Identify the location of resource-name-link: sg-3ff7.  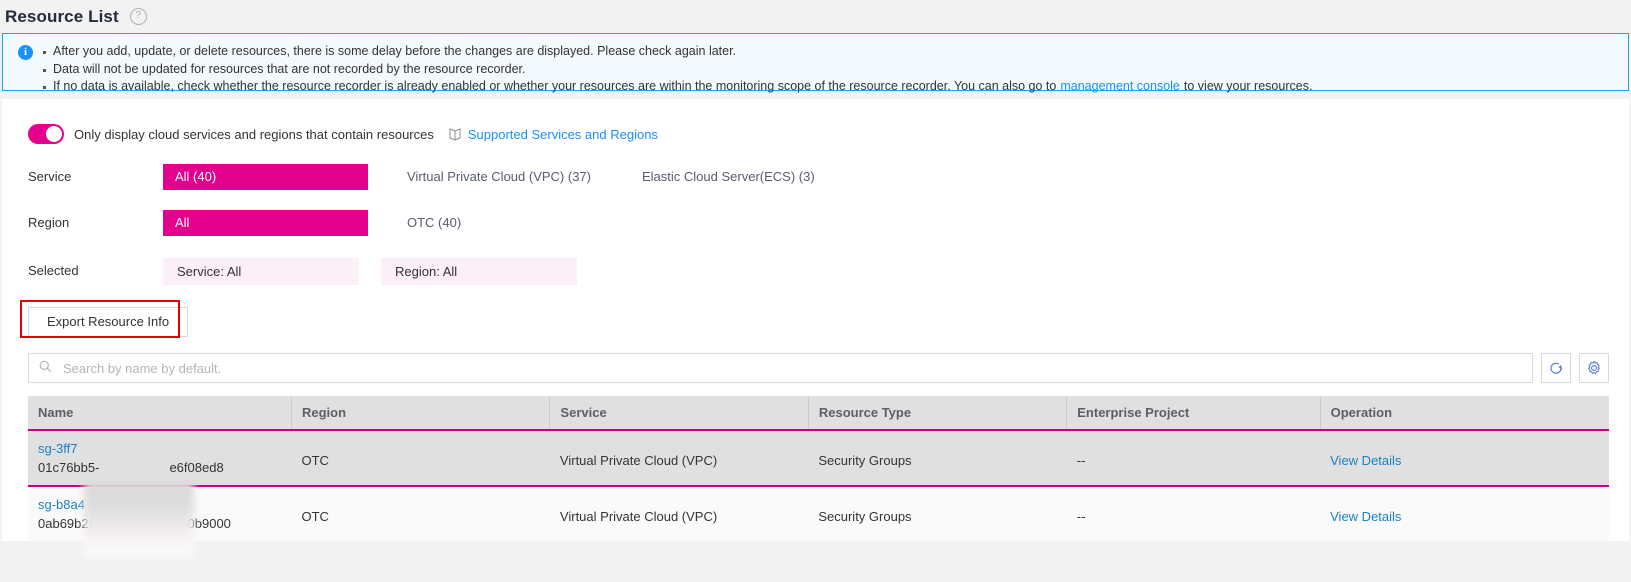
(165, 448).